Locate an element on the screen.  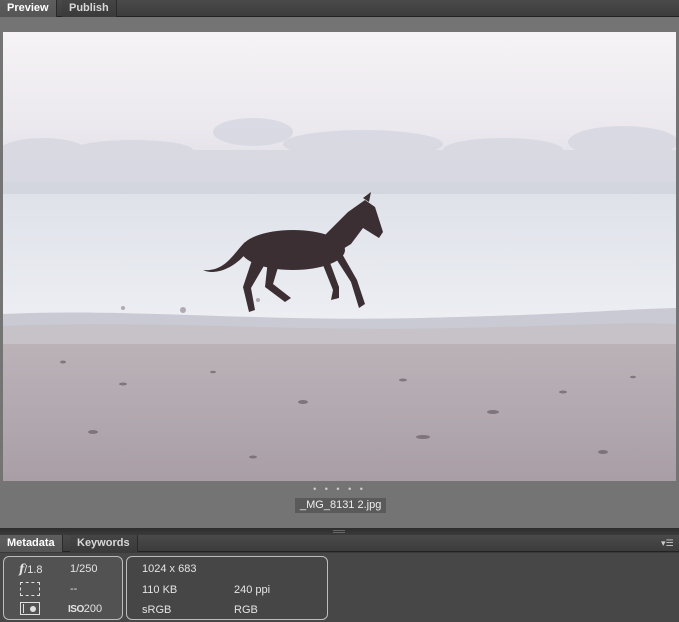
color-mode: RGB is located at coordinates (246, 610).